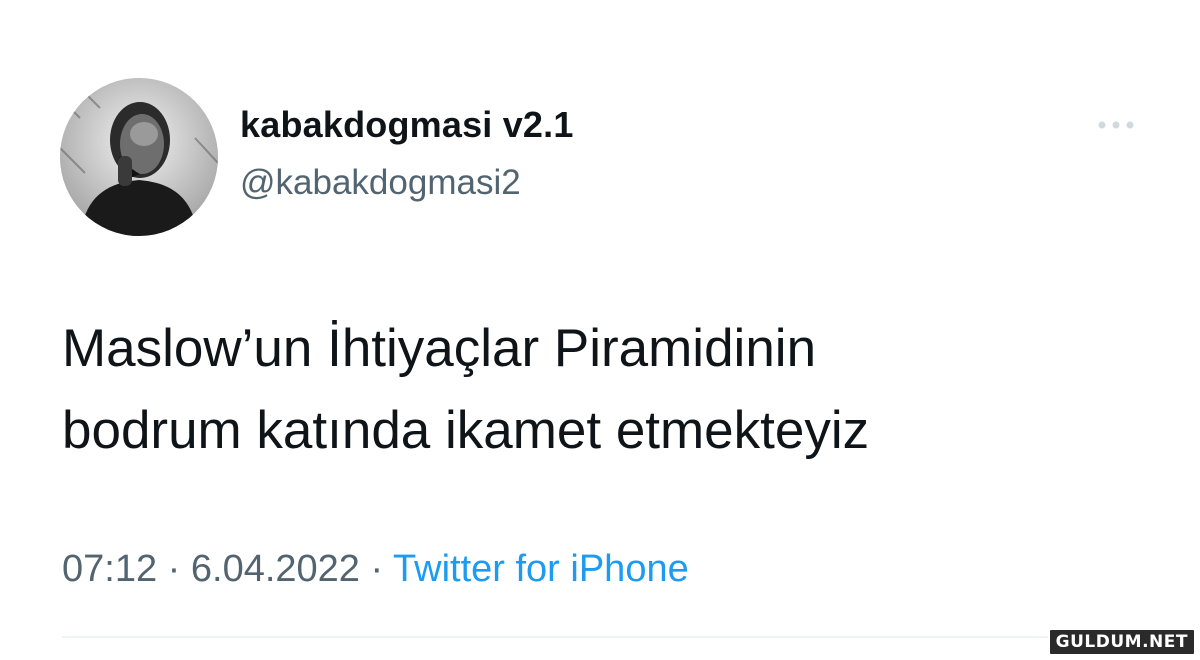  I want to click on tweet-metadata: 07:12 · 6.04.2022 · Twitter for iPhone, so click(375, 569).